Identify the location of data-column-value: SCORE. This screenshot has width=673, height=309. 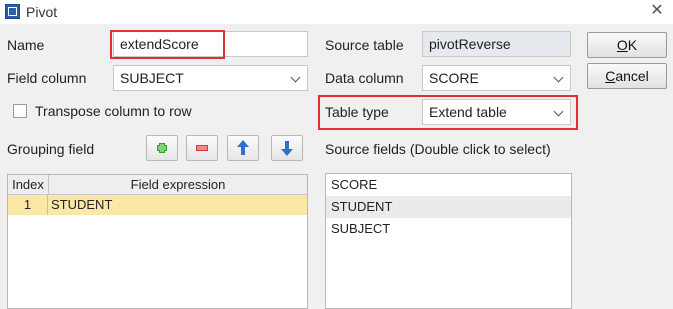
(454, 78).